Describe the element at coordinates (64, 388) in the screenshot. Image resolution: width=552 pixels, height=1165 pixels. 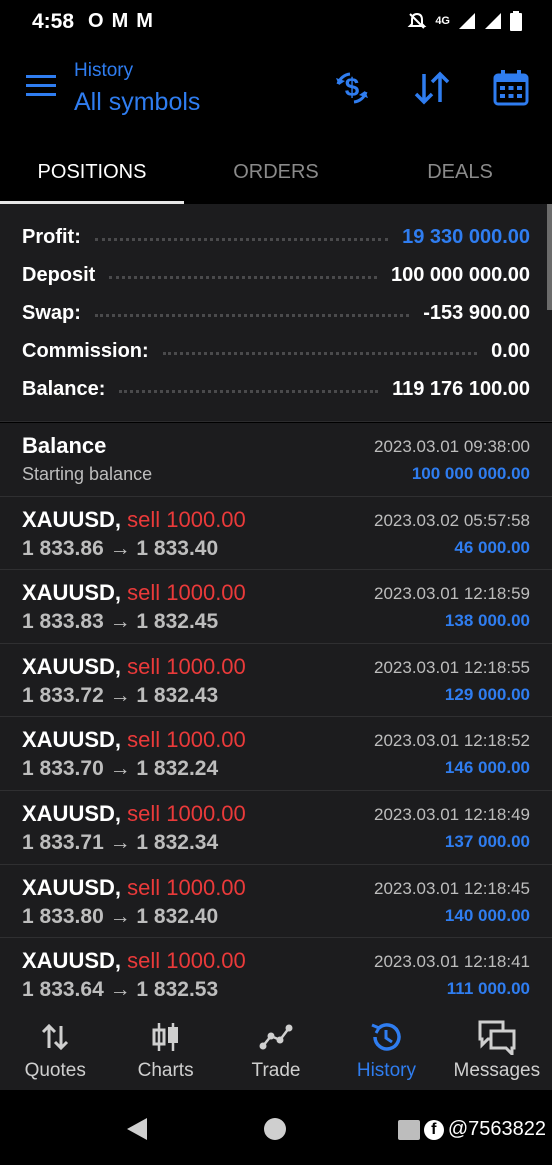
I see `summary-label: Balance:` at that location.